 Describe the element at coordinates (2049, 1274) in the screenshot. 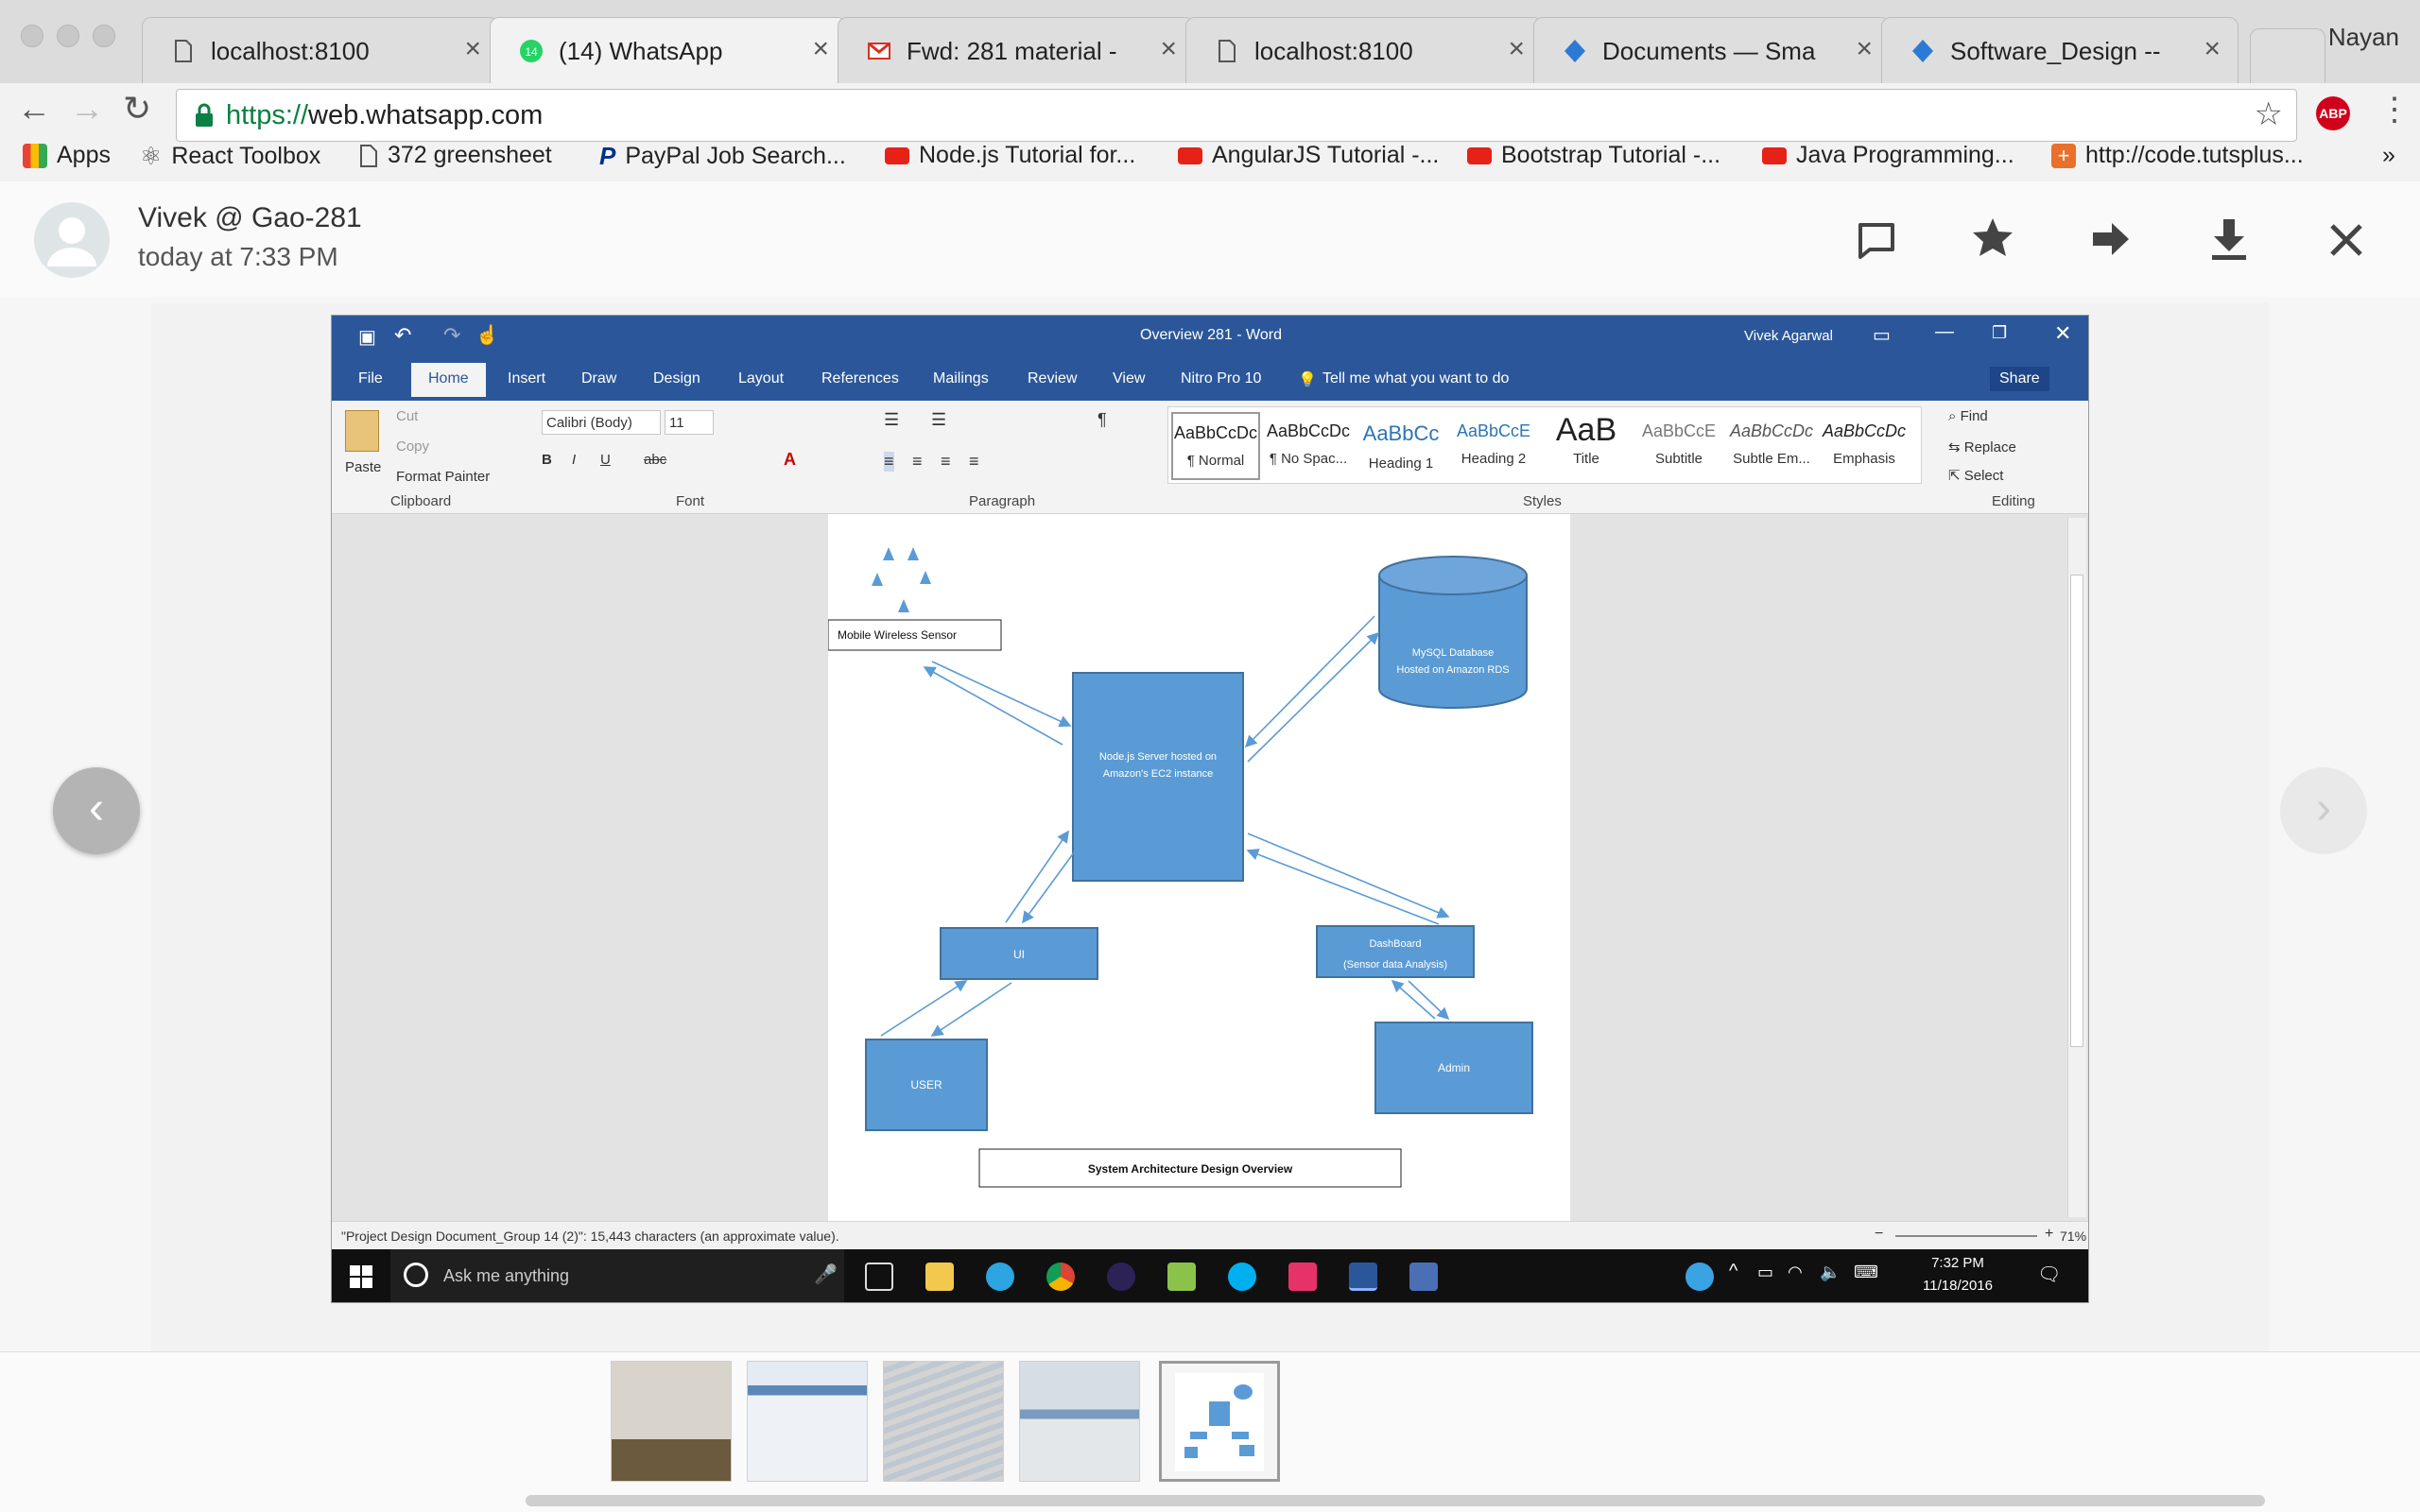

I see `action-center-icon: 🗨` at that location.